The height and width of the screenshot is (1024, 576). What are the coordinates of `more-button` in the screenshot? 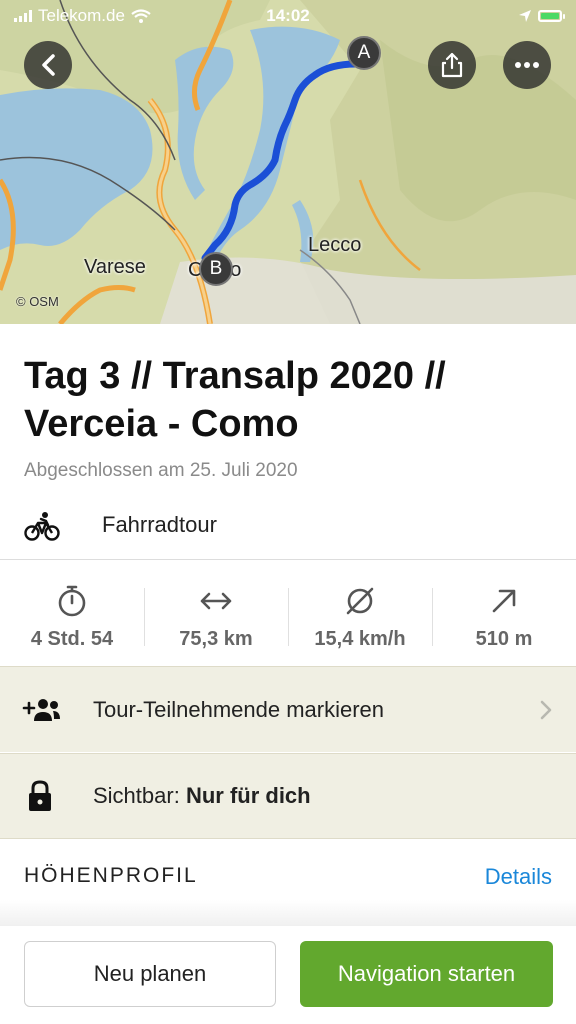 It's located at (527, 65).